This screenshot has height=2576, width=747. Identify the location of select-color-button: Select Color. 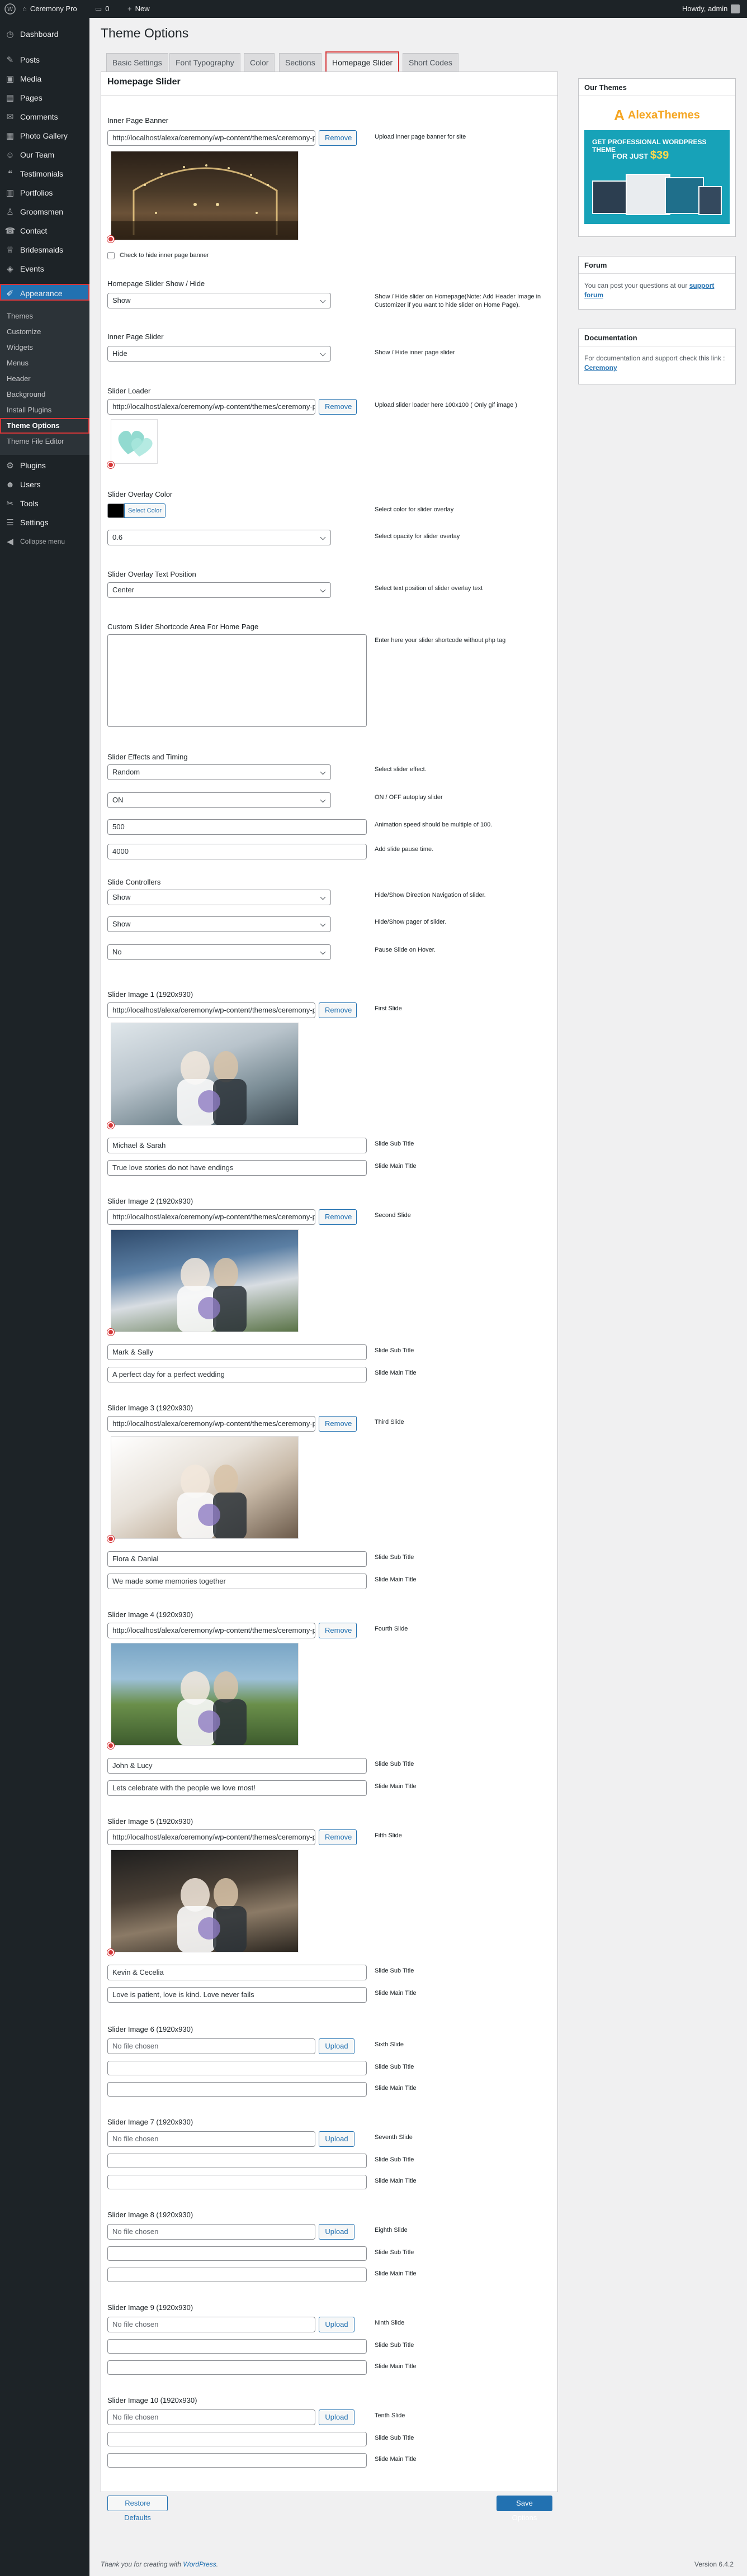
(145, 511).